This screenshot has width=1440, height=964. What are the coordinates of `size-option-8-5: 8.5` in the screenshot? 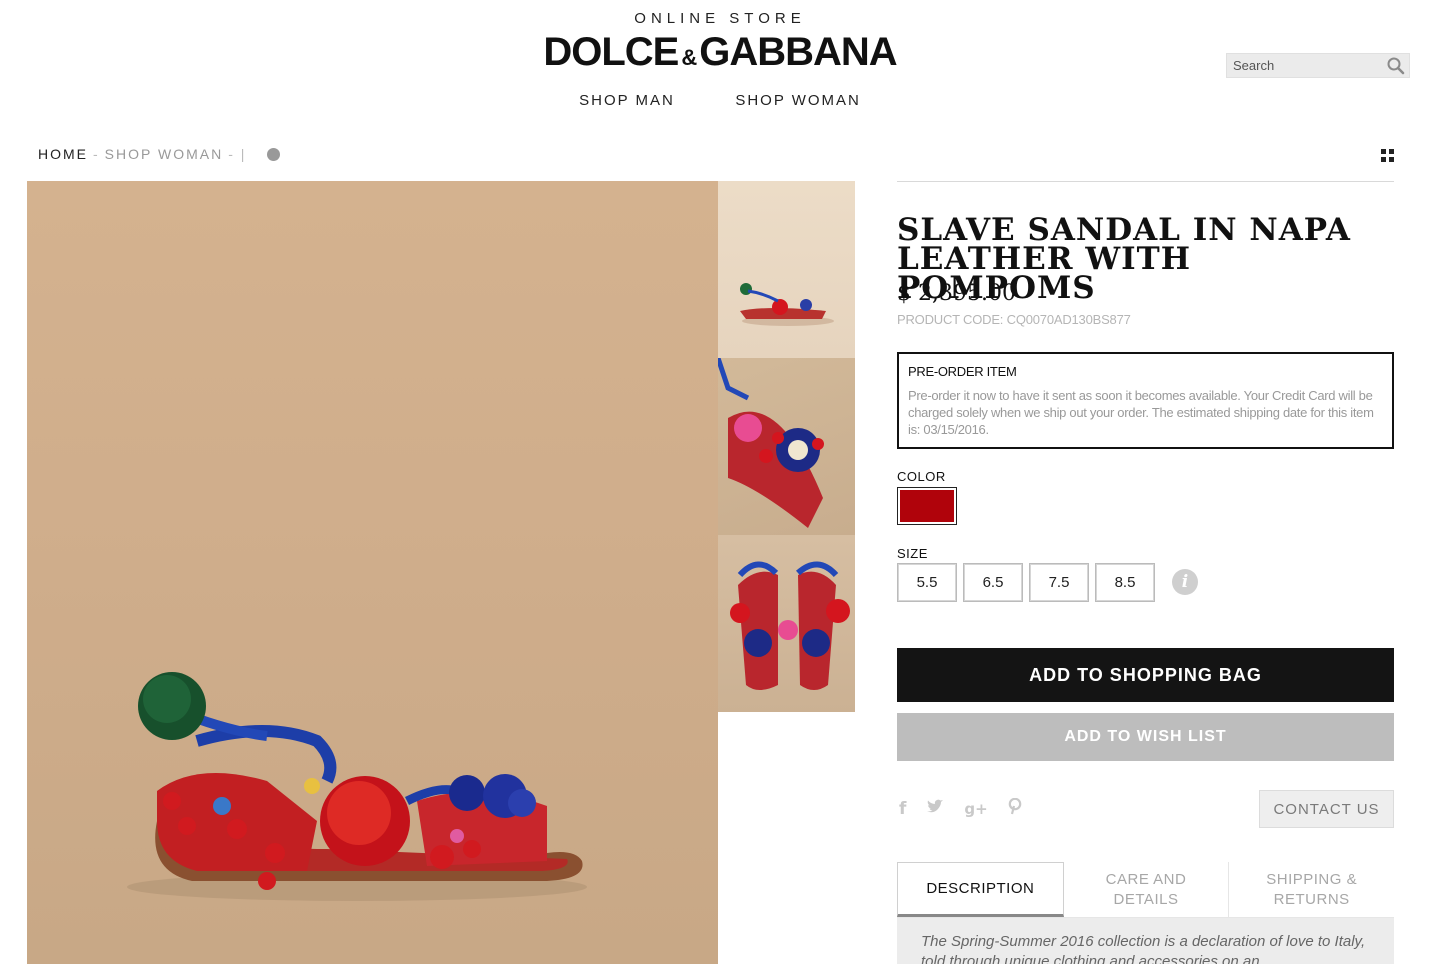 It's located at (1125, 582).